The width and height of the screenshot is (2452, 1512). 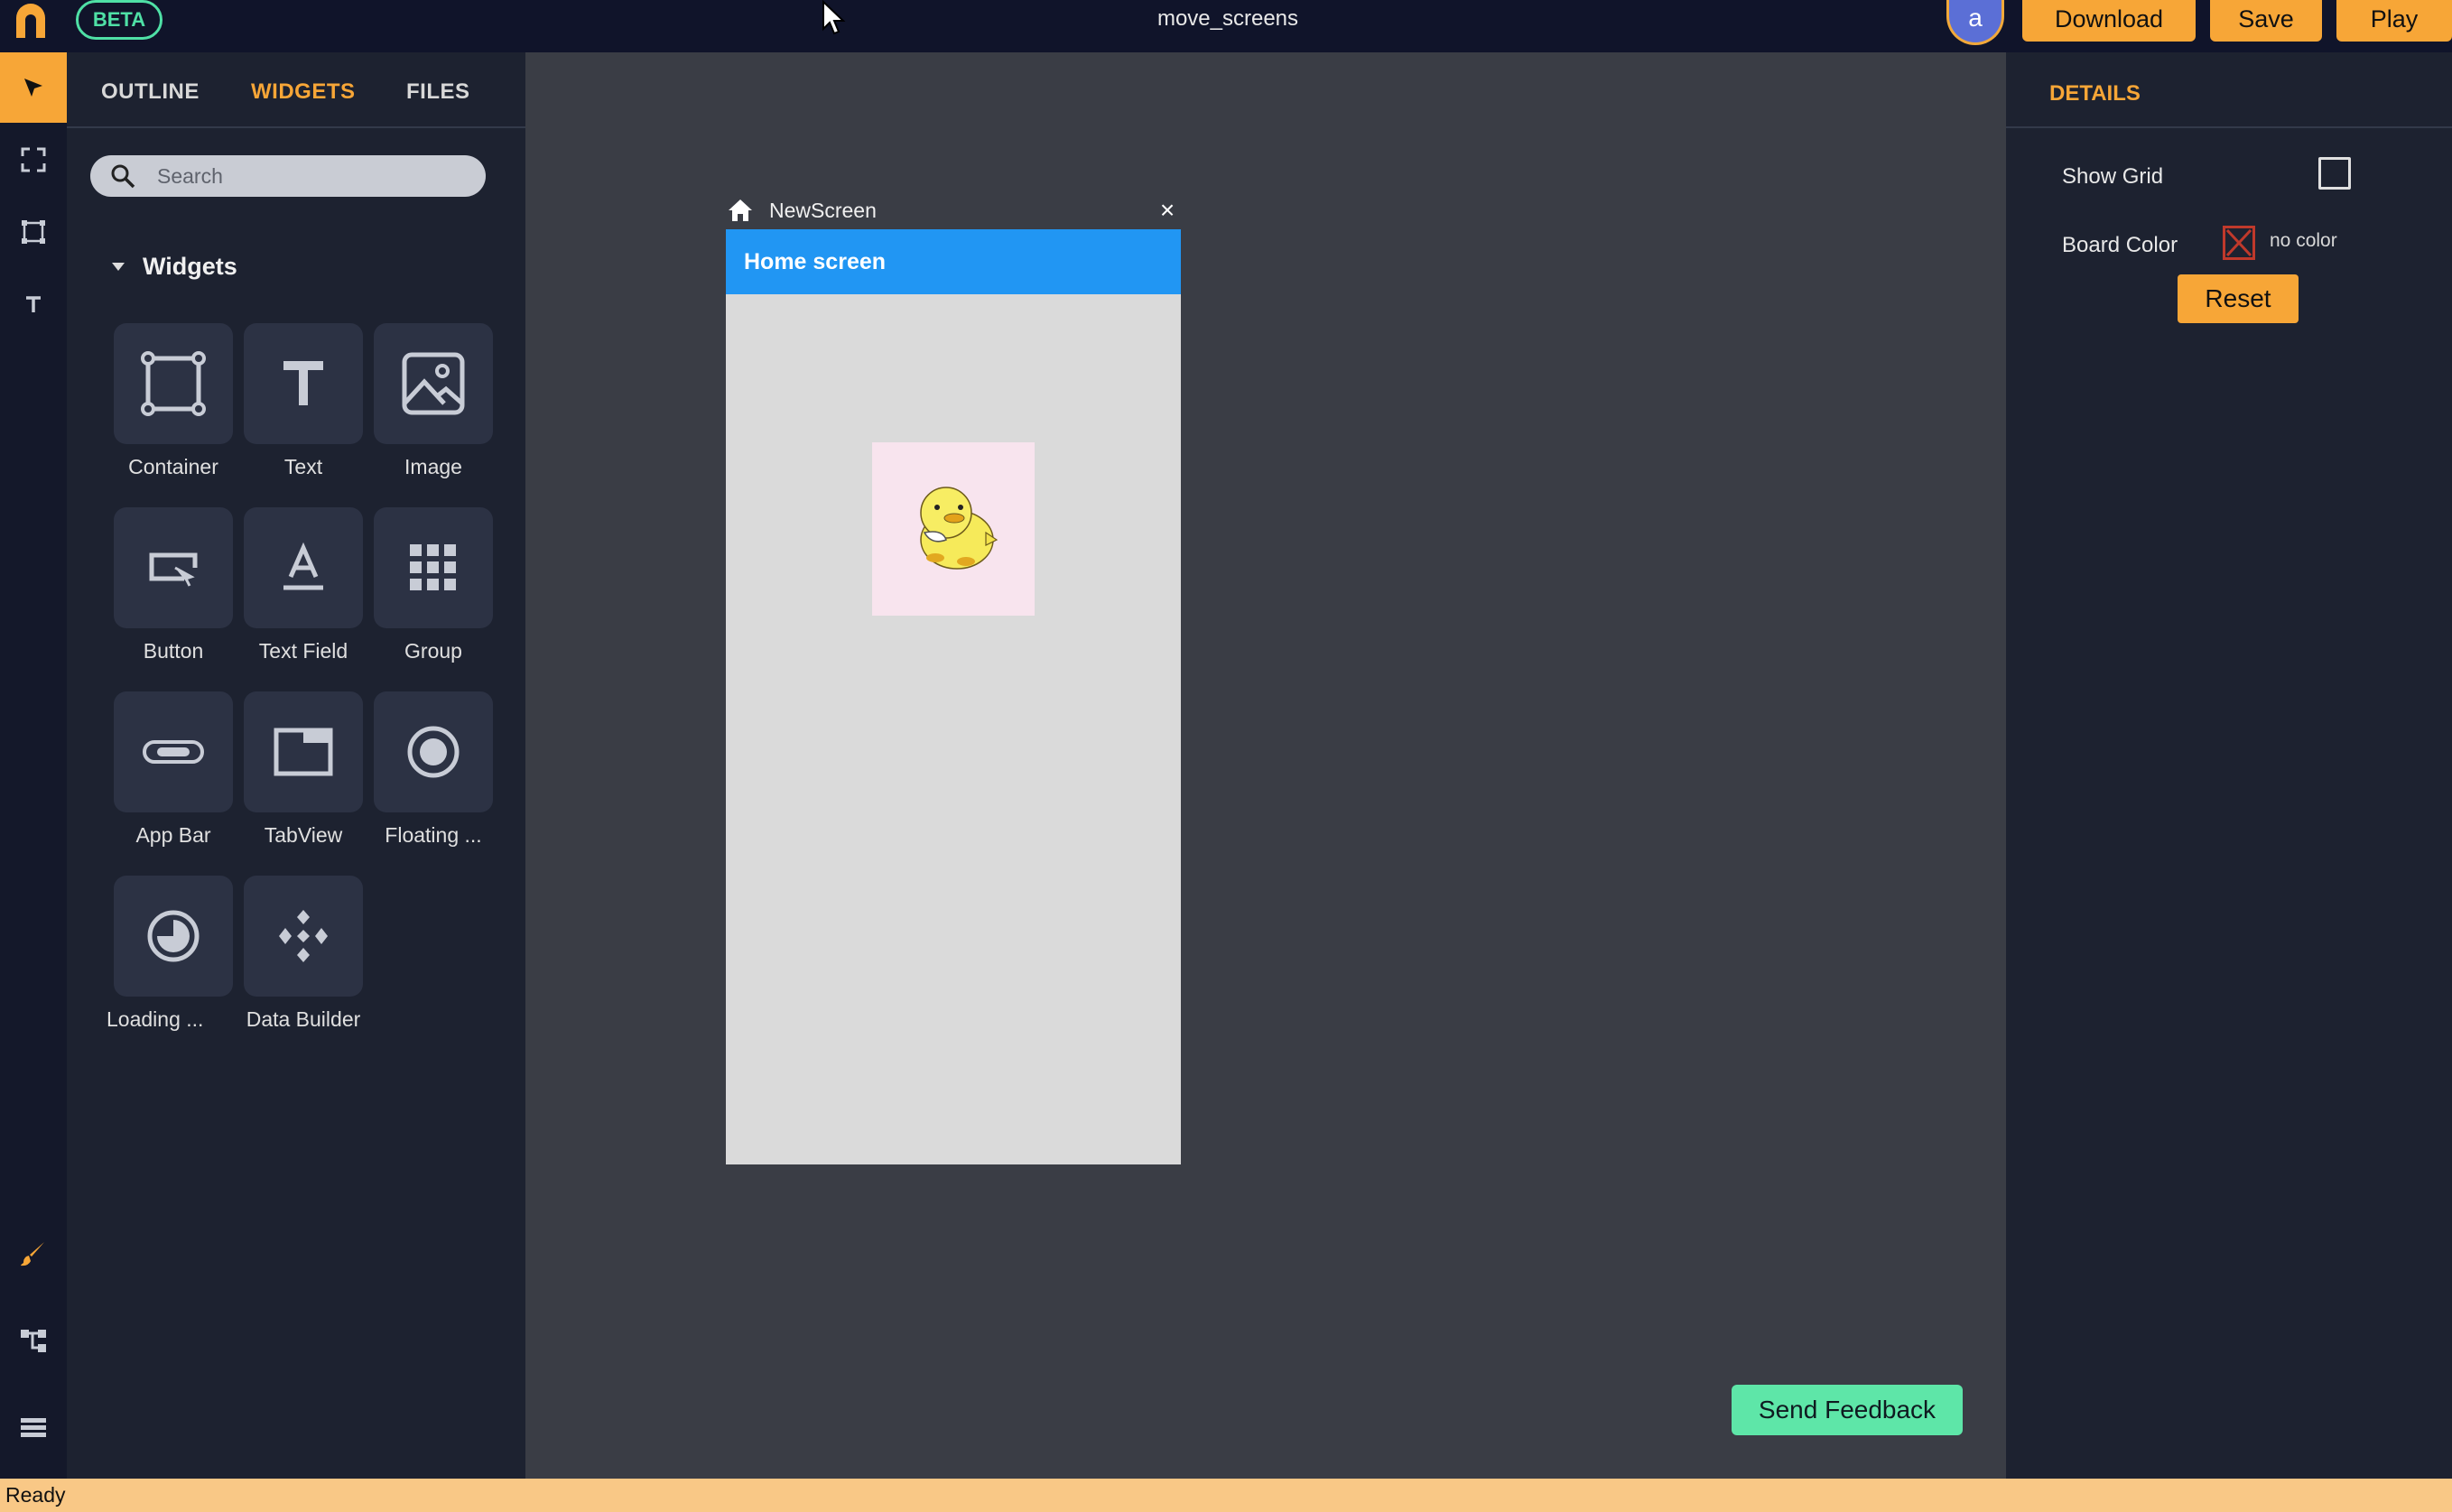 I want to click on select-icon, so click(x=33, y=88).